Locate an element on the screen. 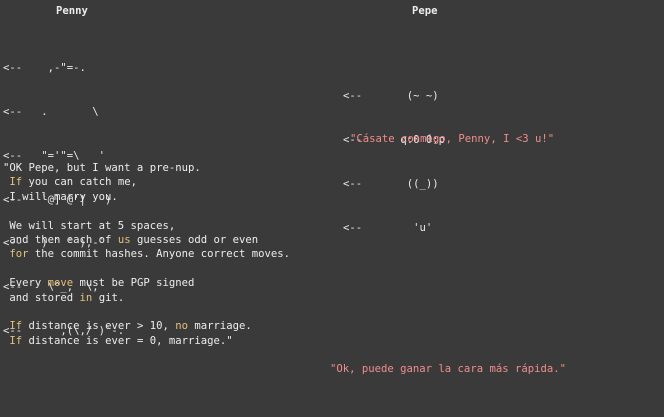 This screenshot has width=664, height=417. keyword-token: in is located at coordinates (86, 297).